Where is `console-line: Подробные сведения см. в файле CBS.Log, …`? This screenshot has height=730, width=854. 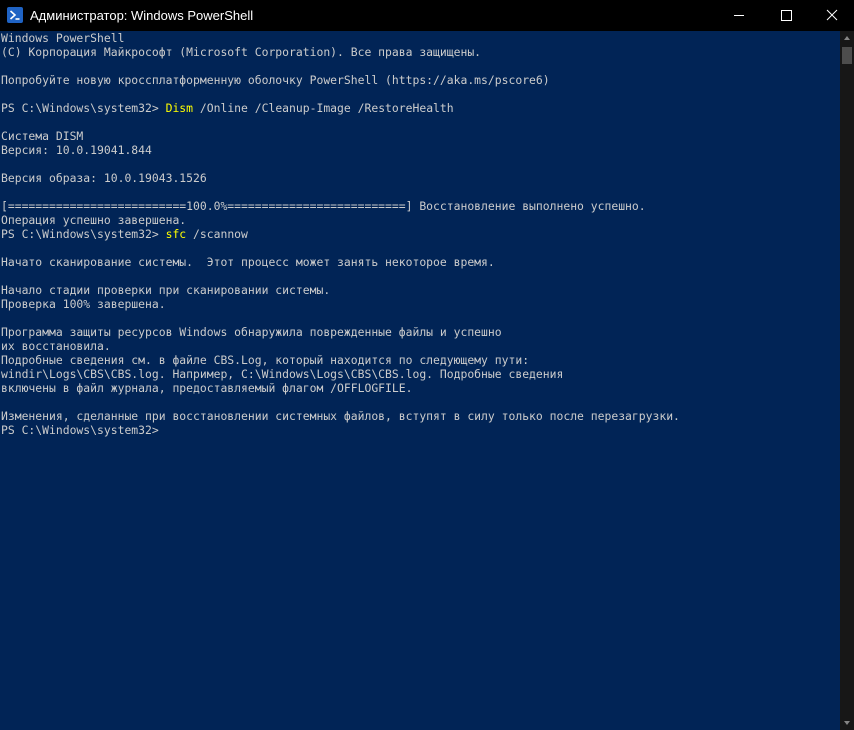 console-line: Подробные сведения см. в файле CBS.Log, … is located at coordinates (265, 360).